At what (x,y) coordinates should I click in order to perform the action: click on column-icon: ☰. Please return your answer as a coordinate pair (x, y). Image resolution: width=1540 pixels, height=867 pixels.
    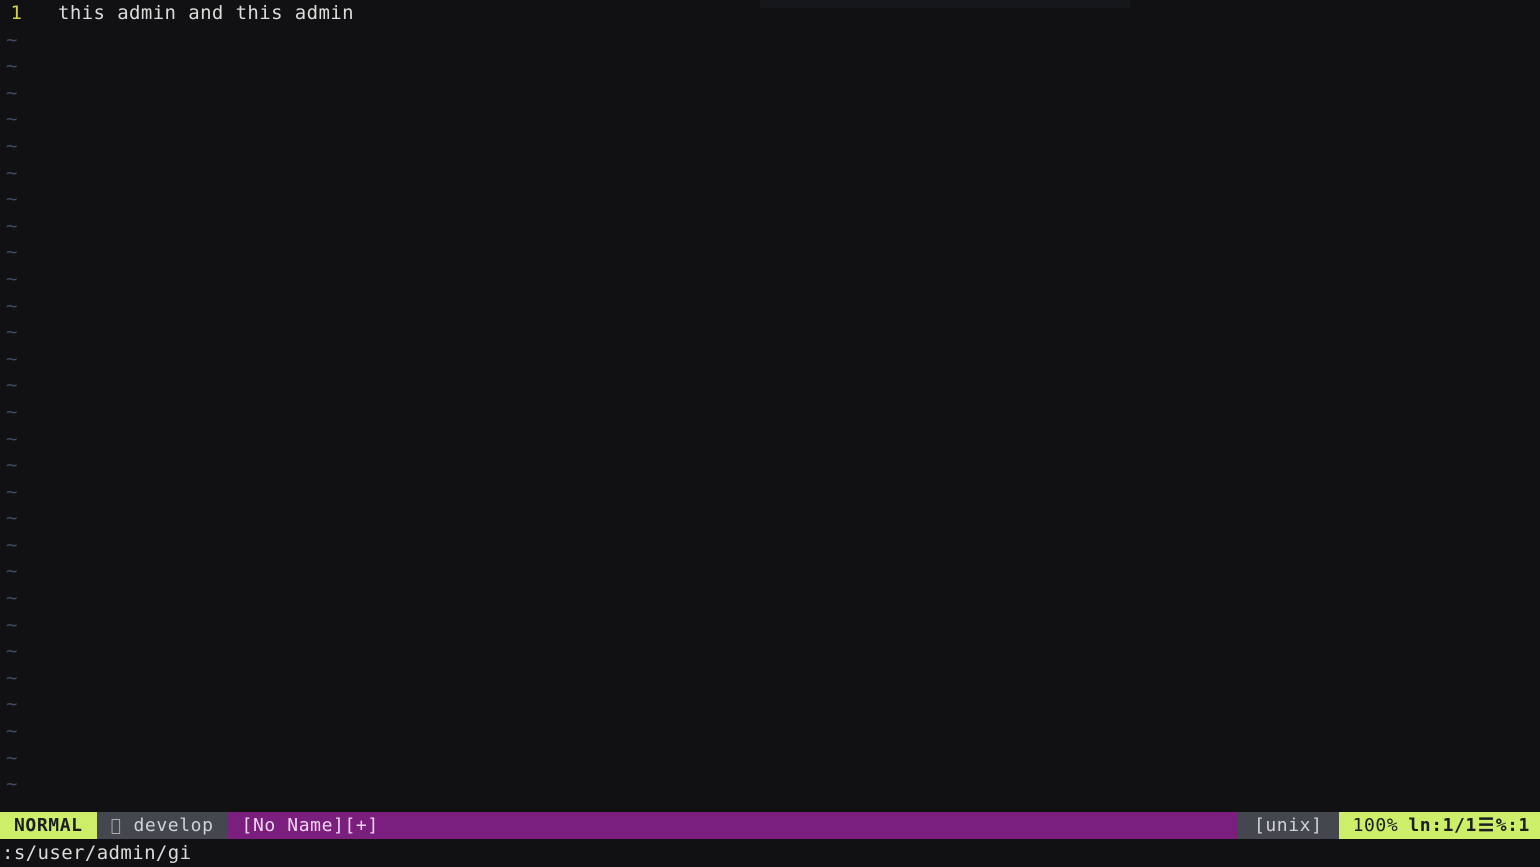
    Looking at the image, I should click on (1486, 825).